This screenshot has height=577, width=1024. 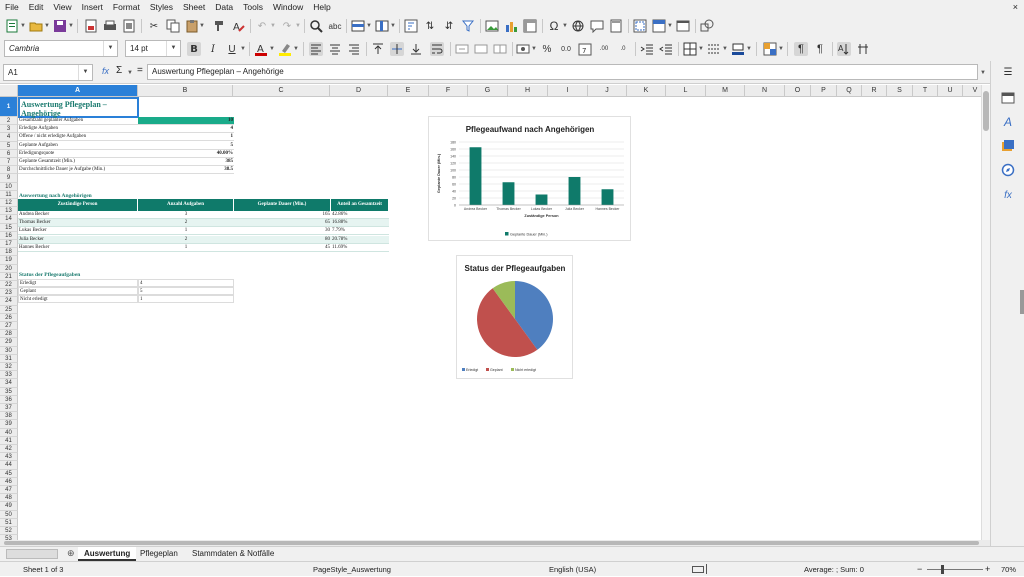 I want to click on table-cell-count: 2, so click(x=186, y=239).